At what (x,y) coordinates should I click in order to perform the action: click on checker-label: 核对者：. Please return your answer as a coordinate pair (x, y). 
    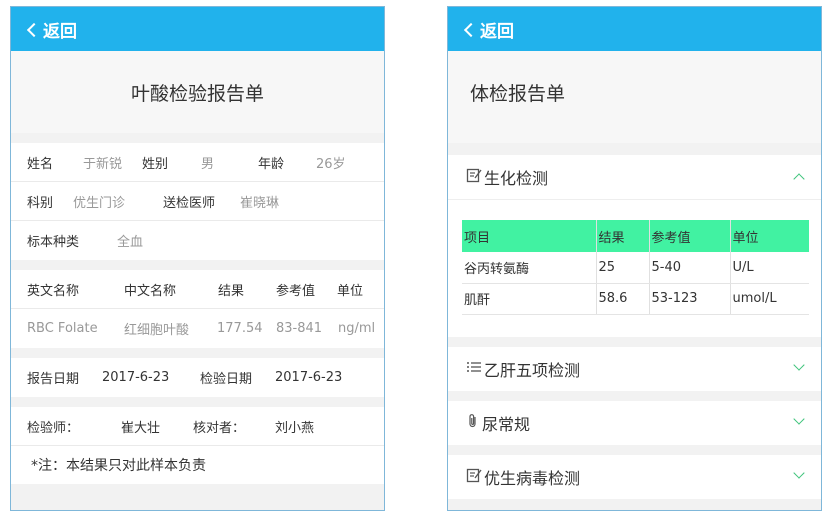
    Looking at the image, I should click on (219, 428).